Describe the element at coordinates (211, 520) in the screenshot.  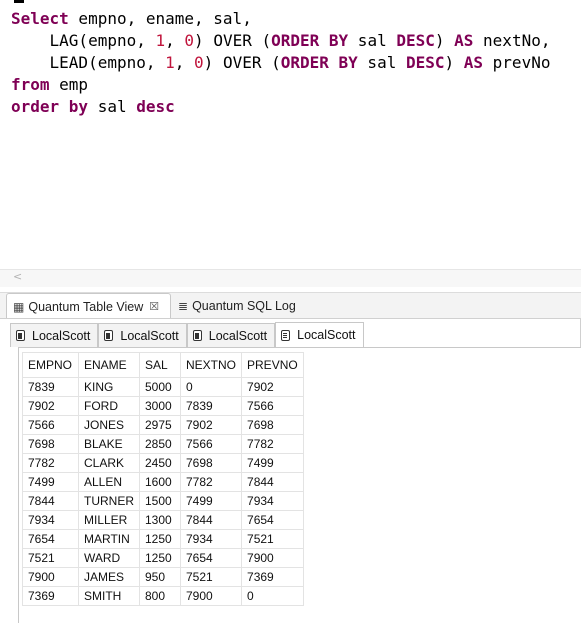
I see `cell-nextno: 7844` at that location.